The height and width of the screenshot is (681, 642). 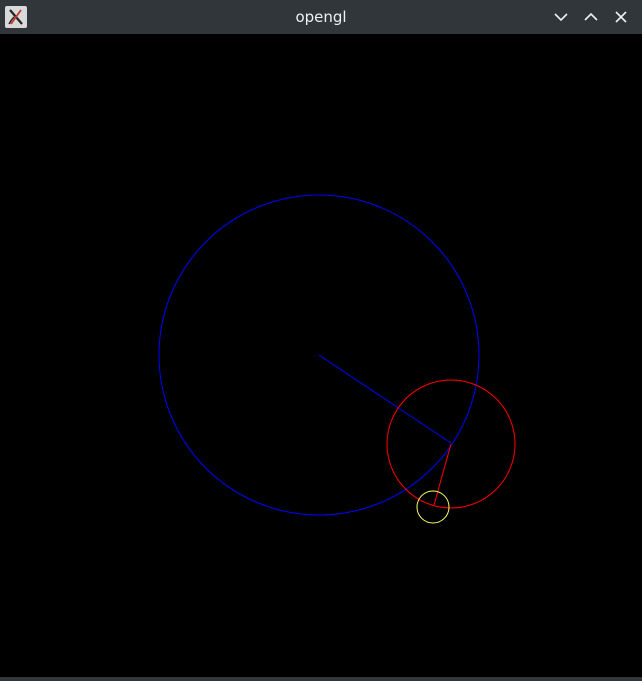 I want to click on minimize-button, so click(x=561, y=17).